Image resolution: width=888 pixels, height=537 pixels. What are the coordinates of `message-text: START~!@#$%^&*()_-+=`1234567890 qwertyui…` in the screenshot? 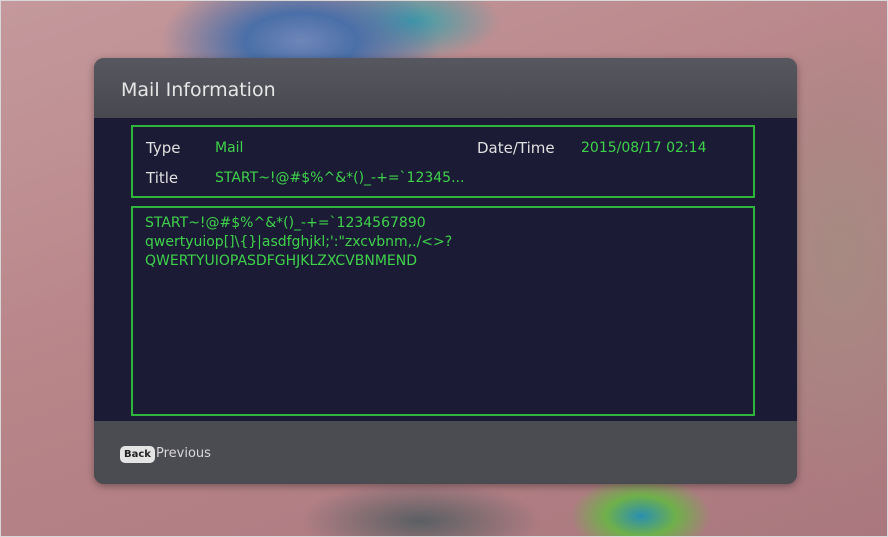 It's located at (298, 242).